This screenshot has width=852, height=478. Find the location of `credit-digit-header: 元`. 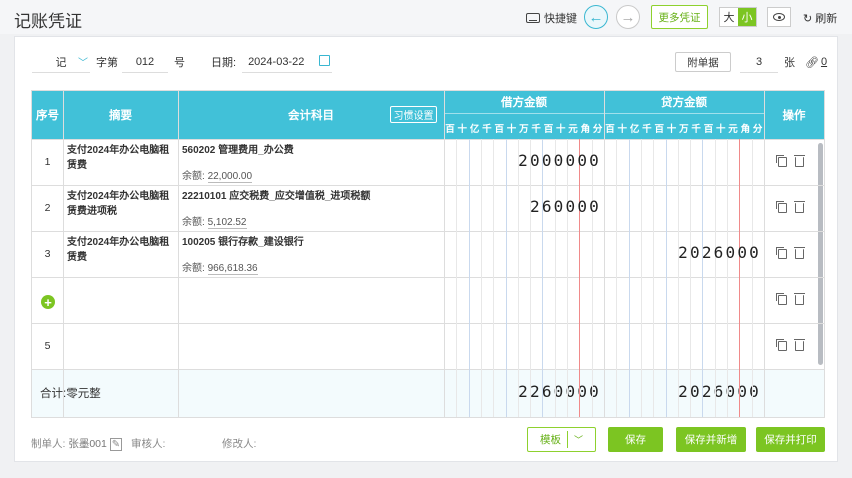

credit-digit-header: 元 is located at coordinates (733, 129).